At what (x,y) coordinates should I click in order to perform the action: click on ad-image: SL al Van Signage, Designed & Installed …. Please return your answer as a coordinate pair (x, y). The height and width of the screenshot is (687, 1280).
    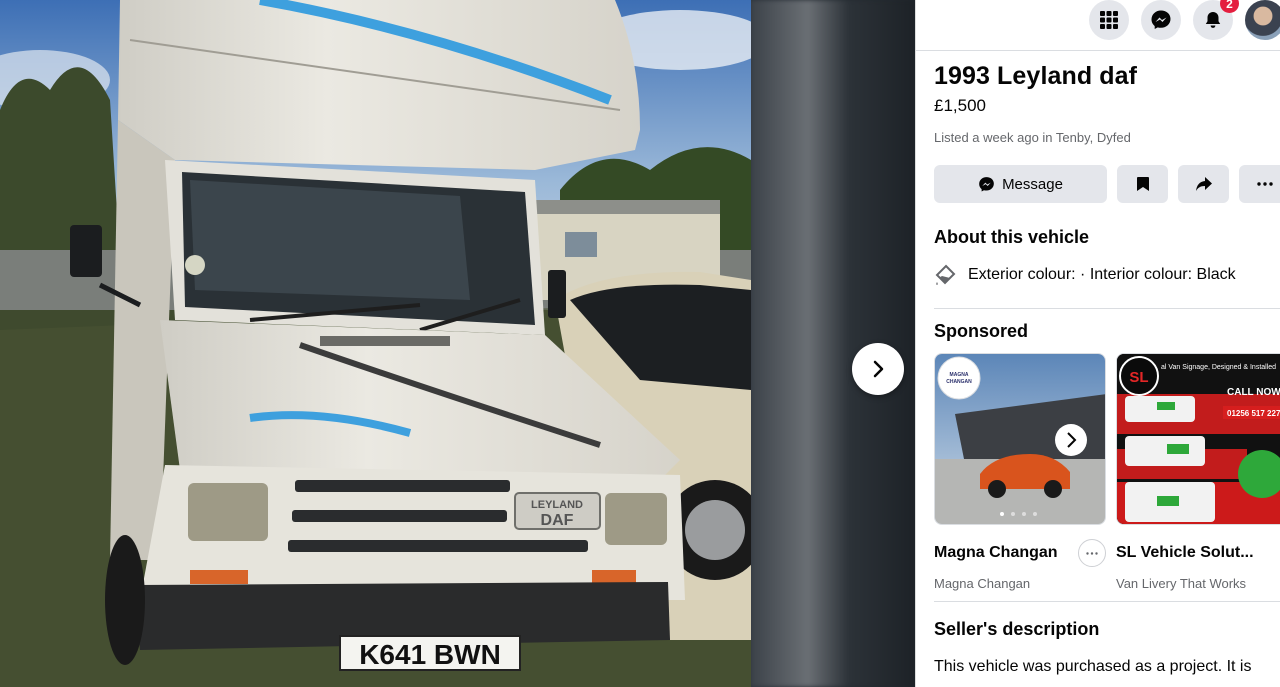
    Looking at the image, I should click on (1198, 439).